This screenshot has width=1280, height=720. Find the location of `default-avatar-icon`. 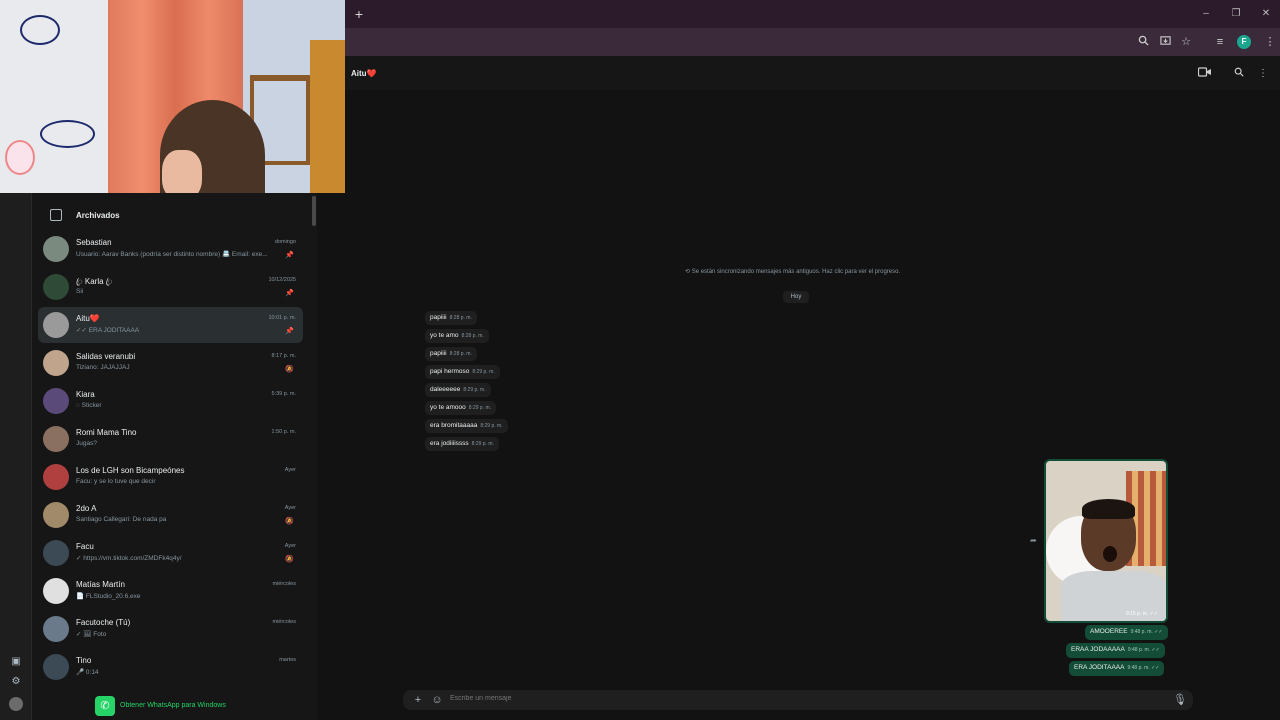

default-avatar-icon is located at coordinates (56, 667).